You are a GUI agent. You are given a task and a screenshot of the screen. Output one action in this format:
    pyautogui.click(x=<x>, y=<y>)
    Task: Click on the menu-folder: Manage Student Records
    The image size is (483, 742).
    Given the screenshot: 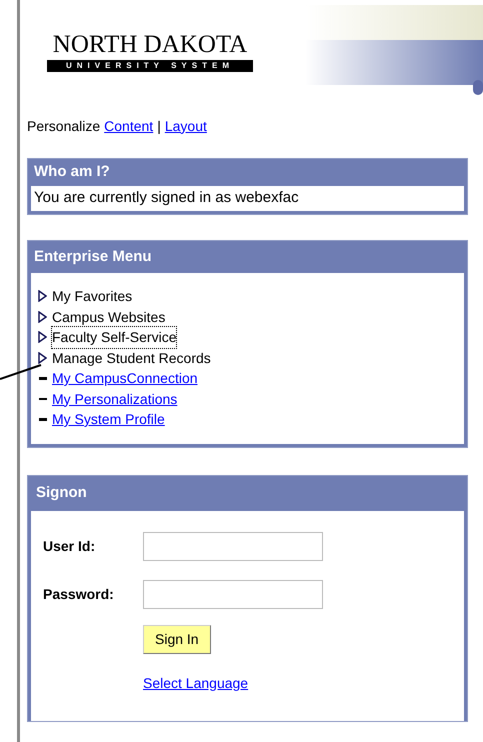 What is the action you would take?
    pyautogui.click(x=131, y=358)
    